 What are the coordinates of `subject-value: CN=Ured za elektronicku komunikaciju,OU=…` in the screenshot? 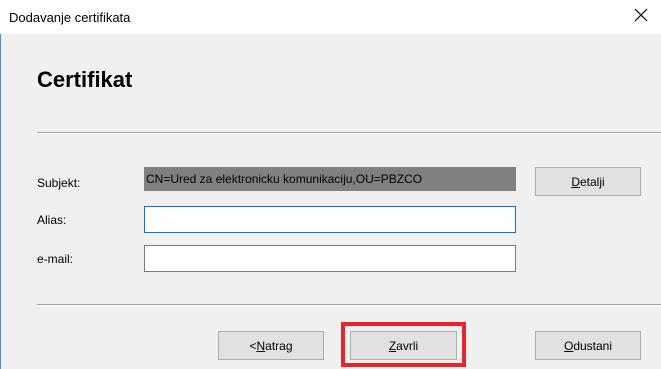 It's located at (330, 179).